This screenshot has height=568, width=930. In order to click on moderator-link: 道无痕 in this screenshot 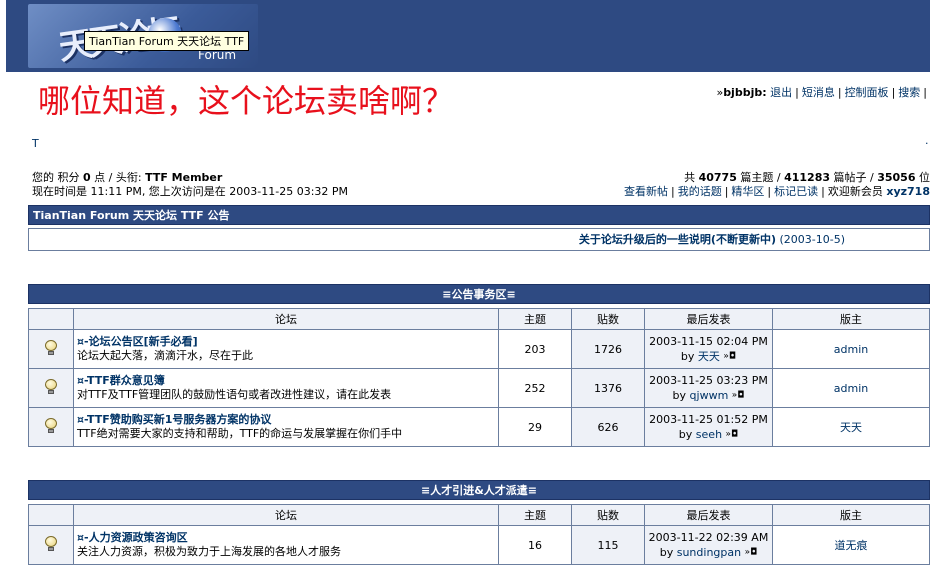, I will do `click(851, 545)`.